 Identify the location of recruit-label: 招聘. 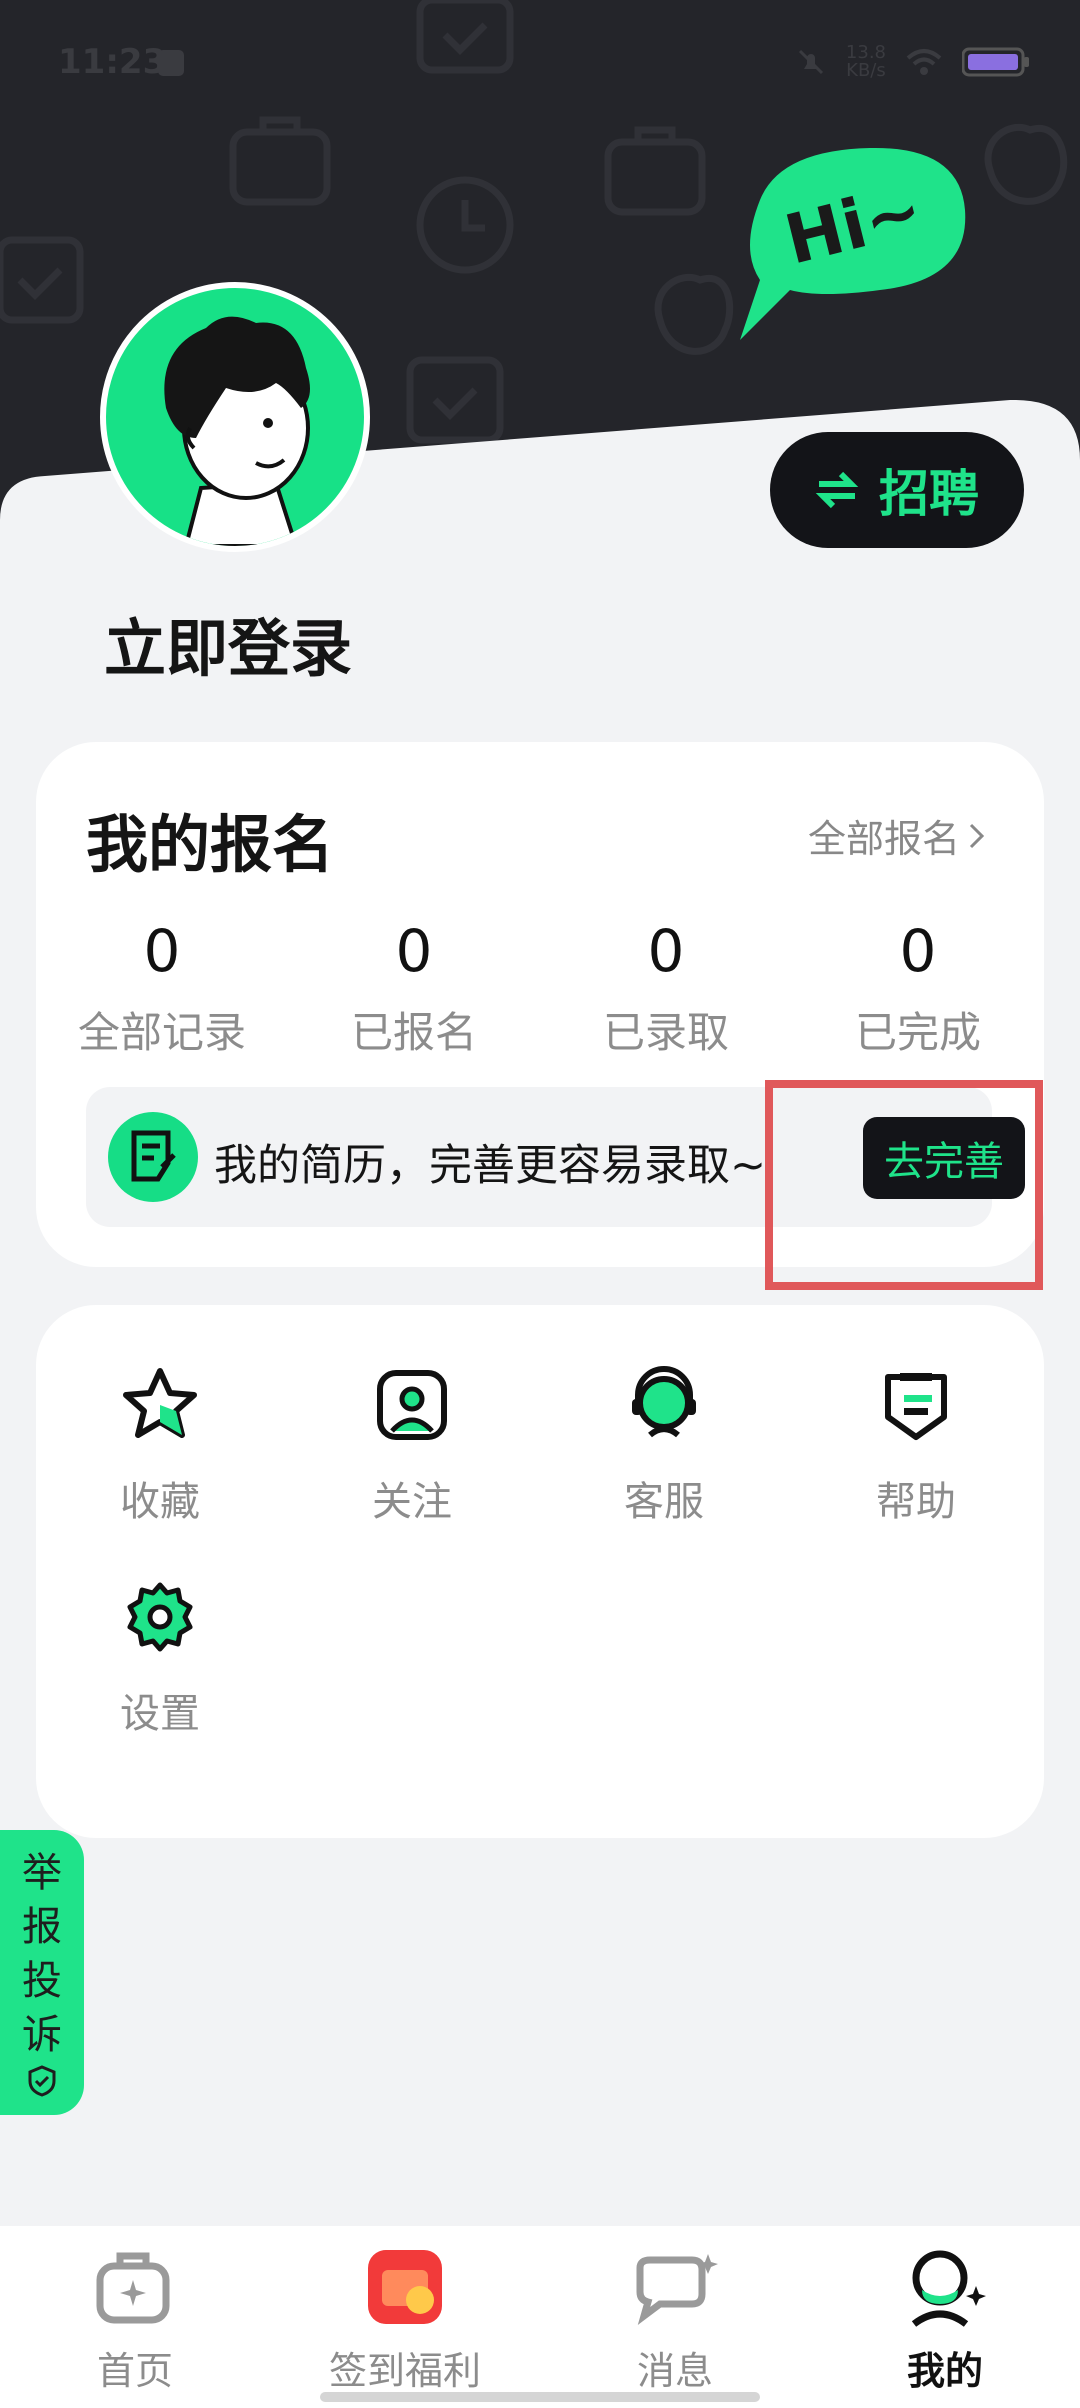
(929, 494).